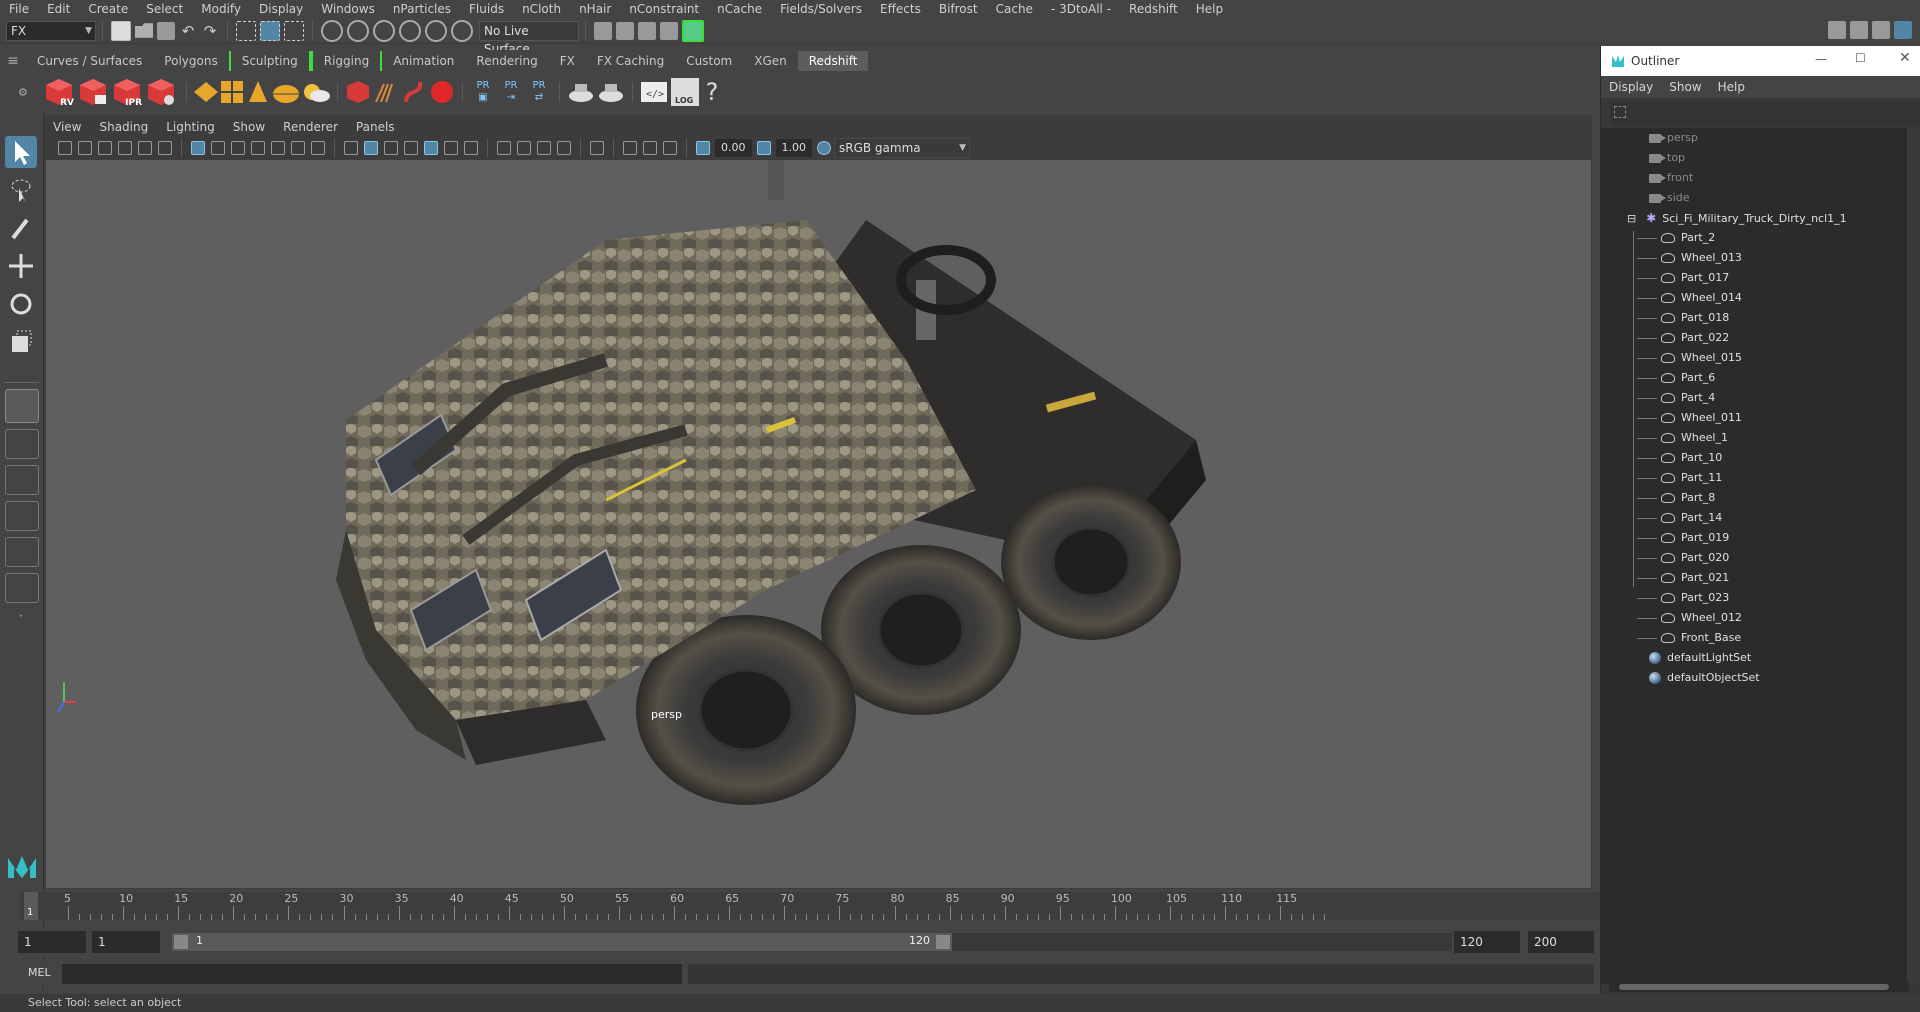 This screenshot has height=1012, width=1920. What do you see at coordinates (524, 148) in the screenshot?
I see `motion-blur-icon` at bounding box center [524, 148].